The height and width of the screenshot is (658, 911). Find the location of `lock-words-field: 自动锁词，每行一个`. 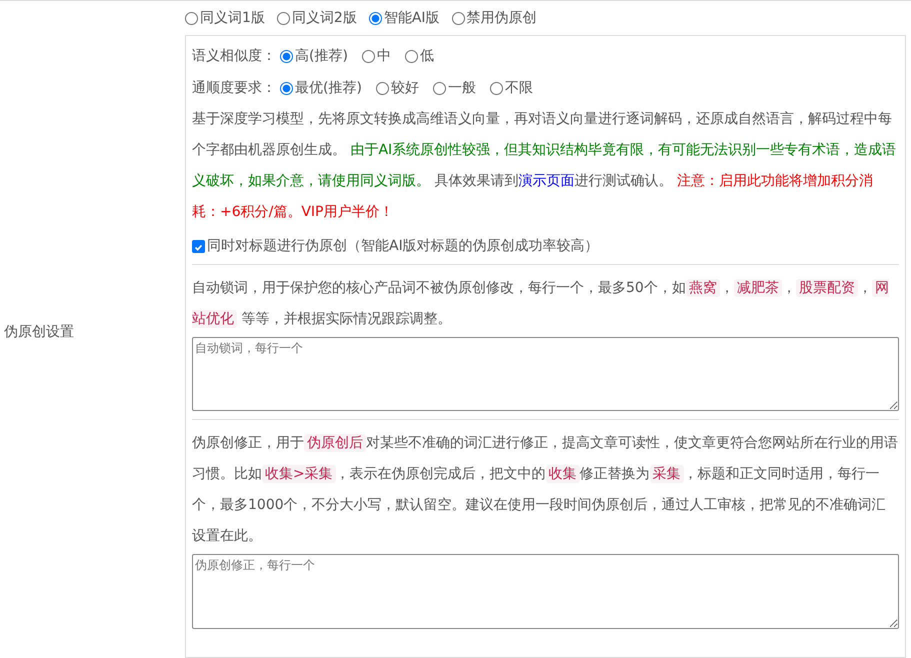

lock-words-field: 自动锁词，每行一个 is located at coordinates (545, 374).